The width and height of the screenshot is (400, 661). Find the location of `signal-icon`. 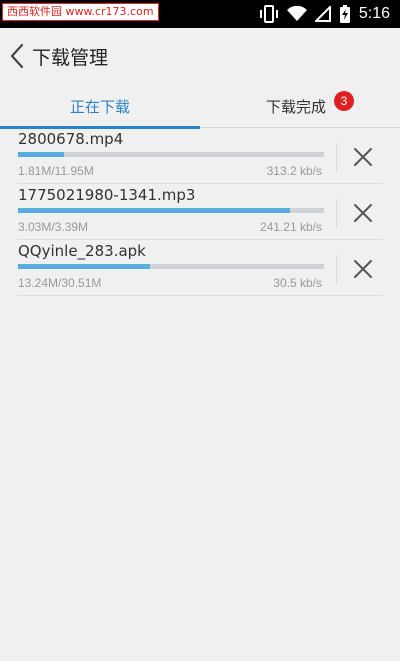

signal-icon is located at coordinates (322, 14).